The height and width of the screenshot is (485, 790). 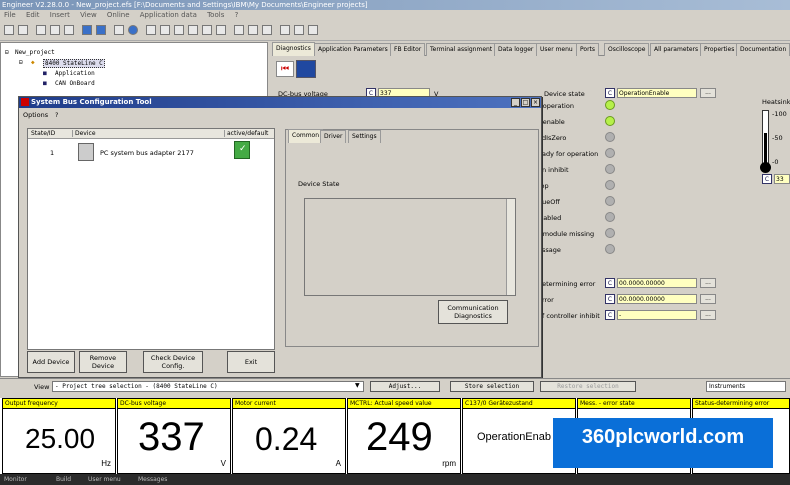 What do you see at coordinates (237, 15) in the screenshot?
I see `menu-help: ?` at bounding box center [237, 15].